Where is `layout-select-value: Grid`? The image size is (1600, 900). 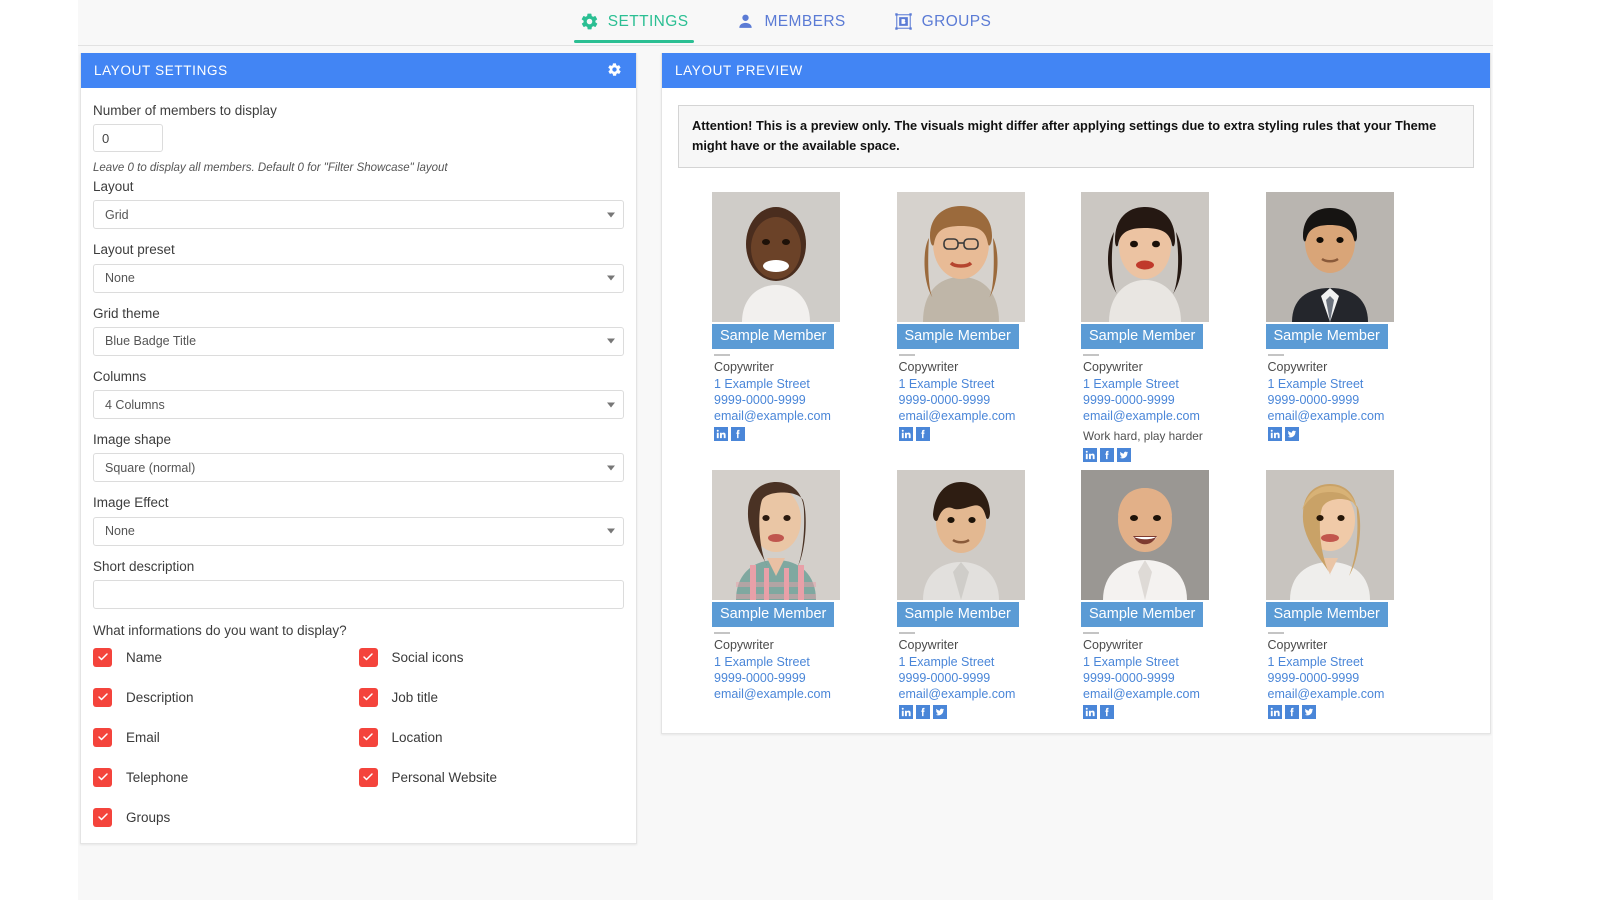 layout-select-value: Grid is located at coordinates (117, 214).